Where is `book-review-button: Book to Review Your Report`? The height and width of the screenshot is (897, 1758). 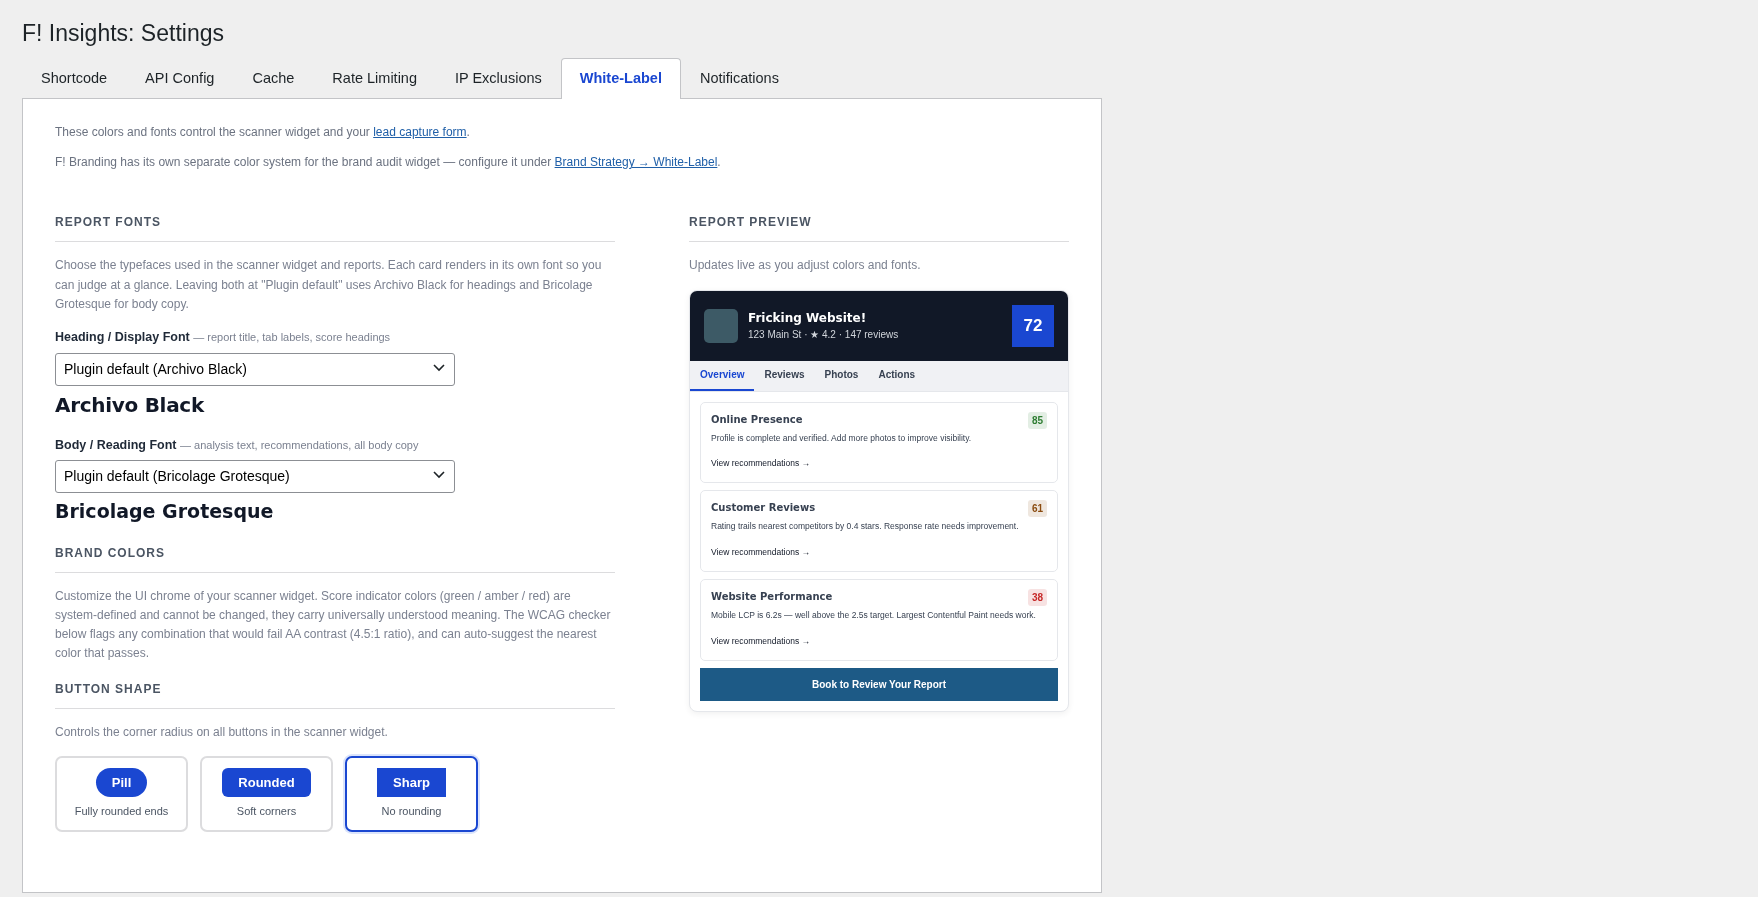 book-review-button: Book to Review Your Report is located at coordinates (879, 684).